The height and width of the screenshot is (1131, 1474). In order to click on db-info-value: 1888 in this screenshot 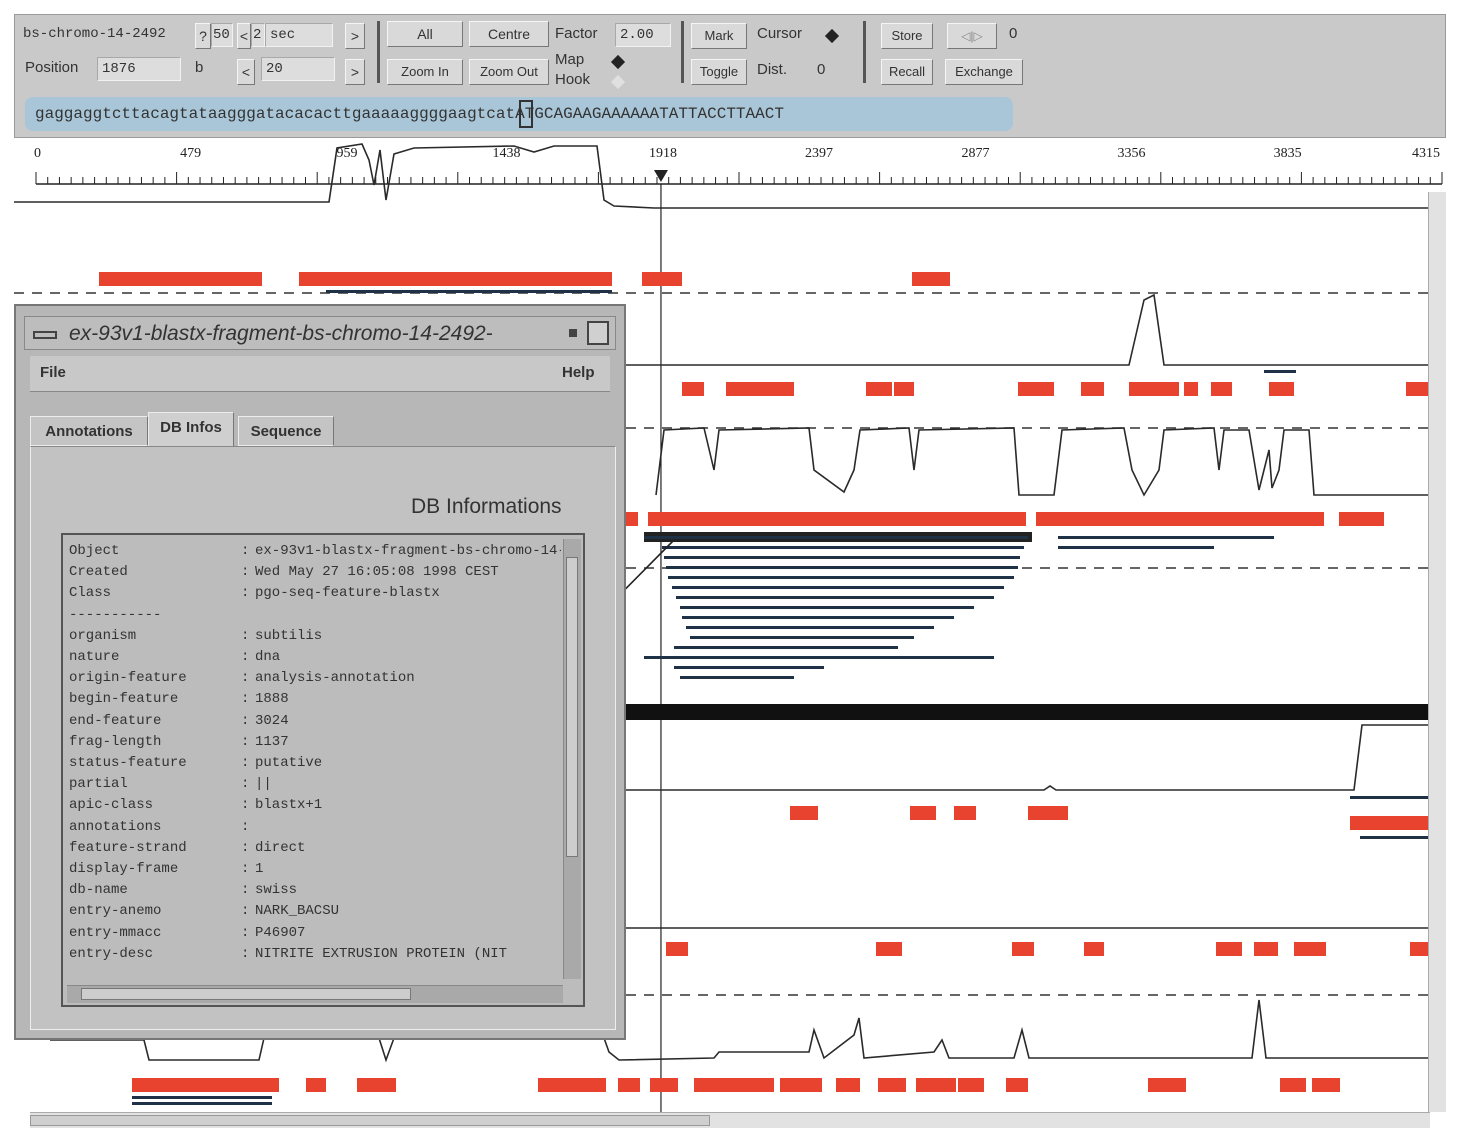, I will do `click(272, 699)`.